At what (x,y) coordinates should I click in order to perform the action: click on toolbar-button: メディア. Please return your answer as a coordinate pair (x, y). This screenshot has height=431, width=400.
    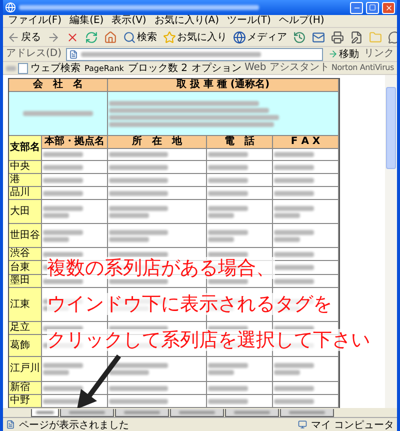
    Looking at the image, I should click on (260, 37).